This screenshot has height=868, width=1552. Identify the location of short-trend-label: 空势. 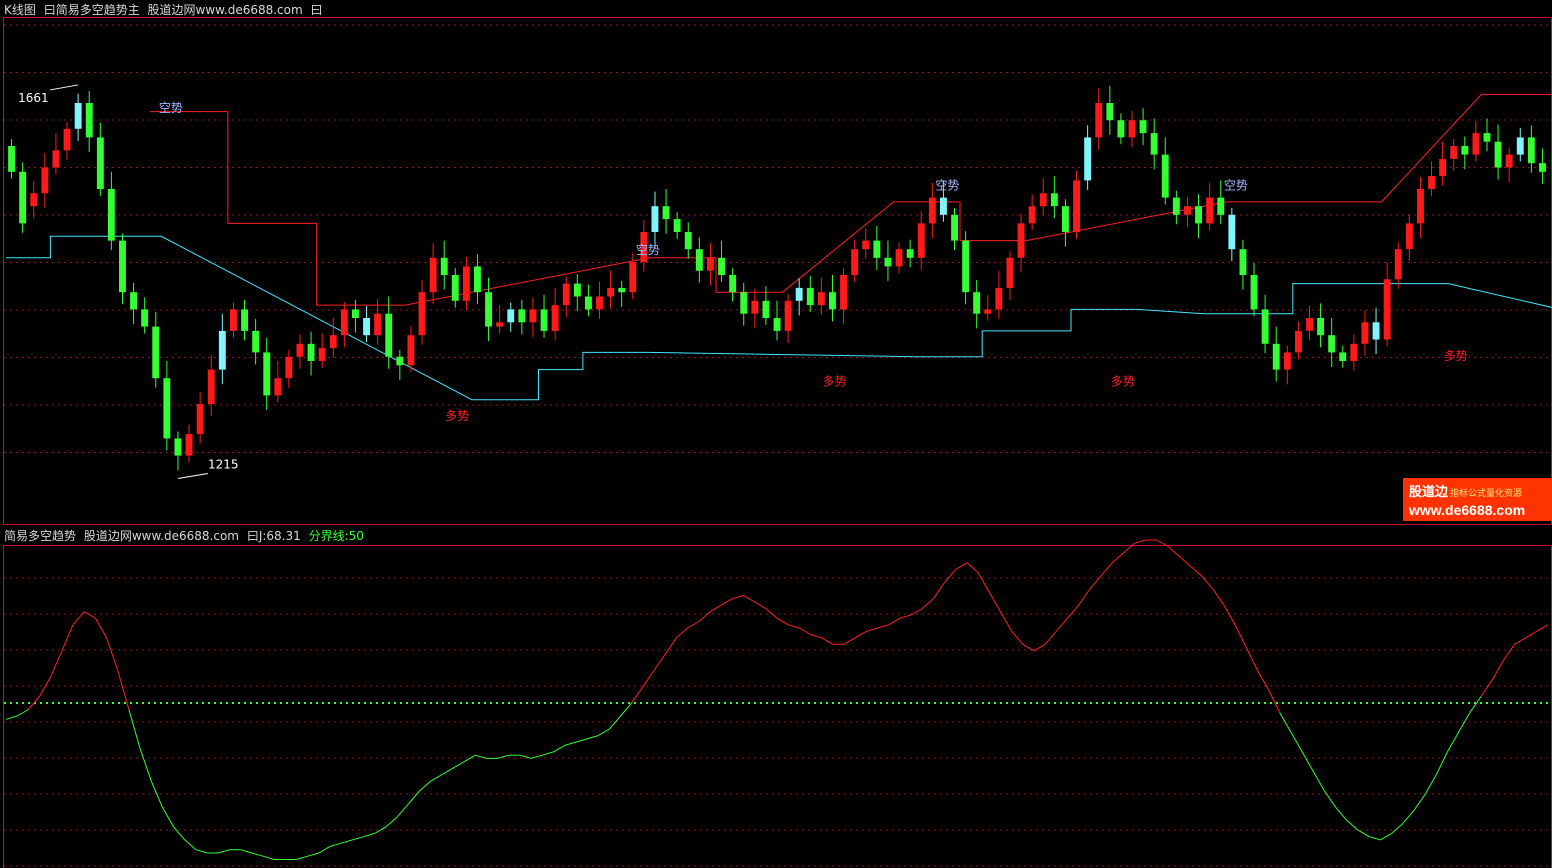
(648, 250).